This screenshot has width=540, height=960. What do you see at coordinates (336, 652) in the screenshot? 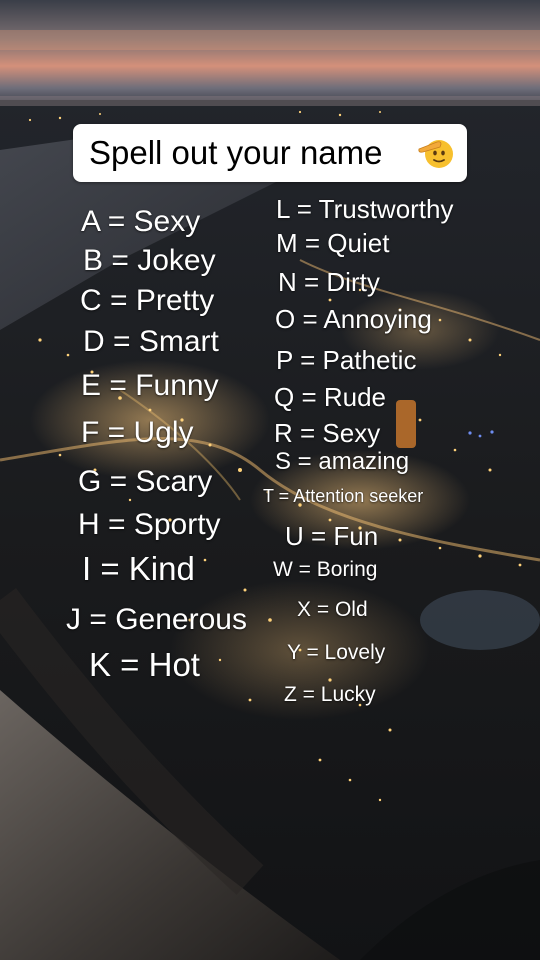
I see `letter-entry-y: Y = Lovely` at bounding box center [336, 652].